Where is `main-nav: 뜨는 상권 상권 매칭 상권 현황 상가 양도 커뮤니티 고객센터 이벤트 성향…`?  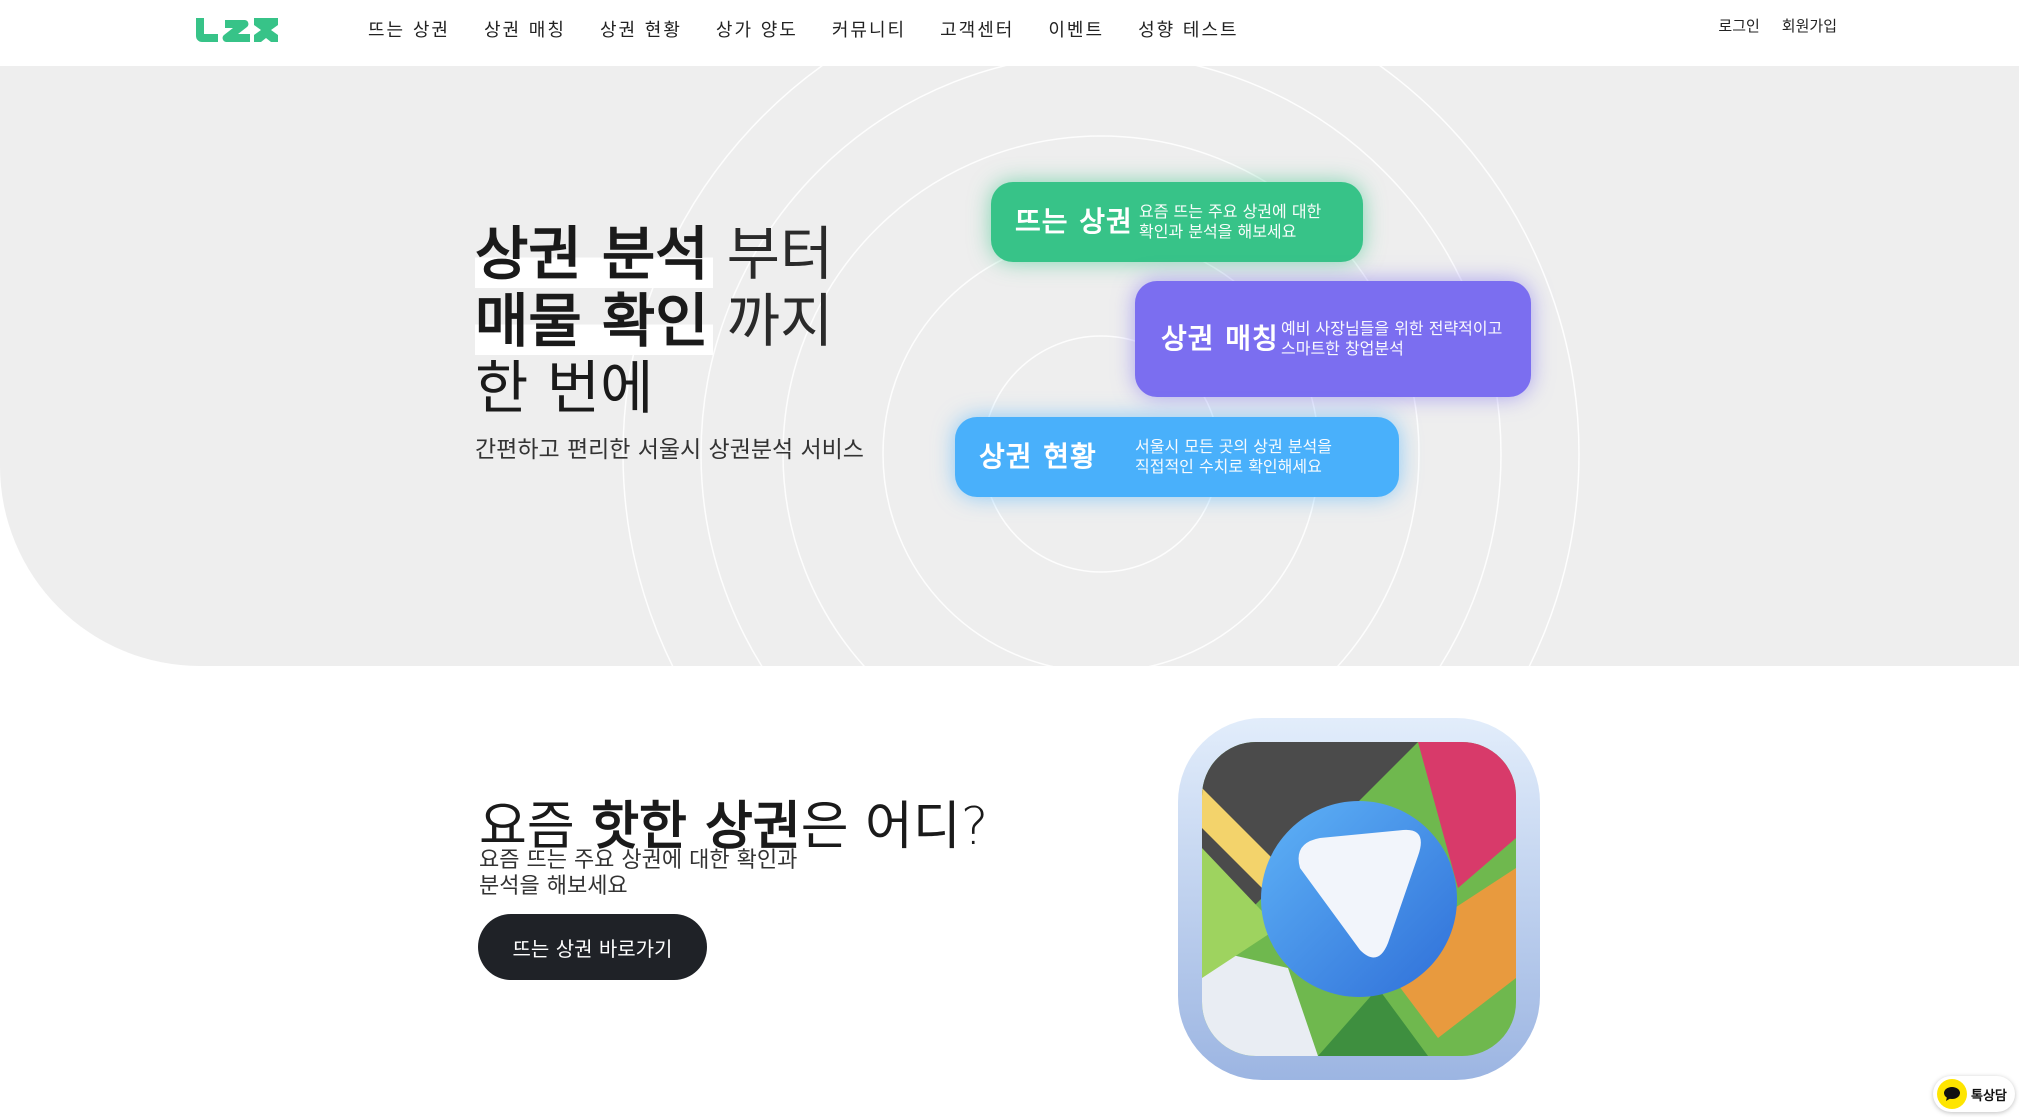
main-nav: 뜨는 상권 상권 매칭 상권 현황 상가 양도 커뮤니티 고객센터 이벤트 성향… is located at coordinates (820, 29).